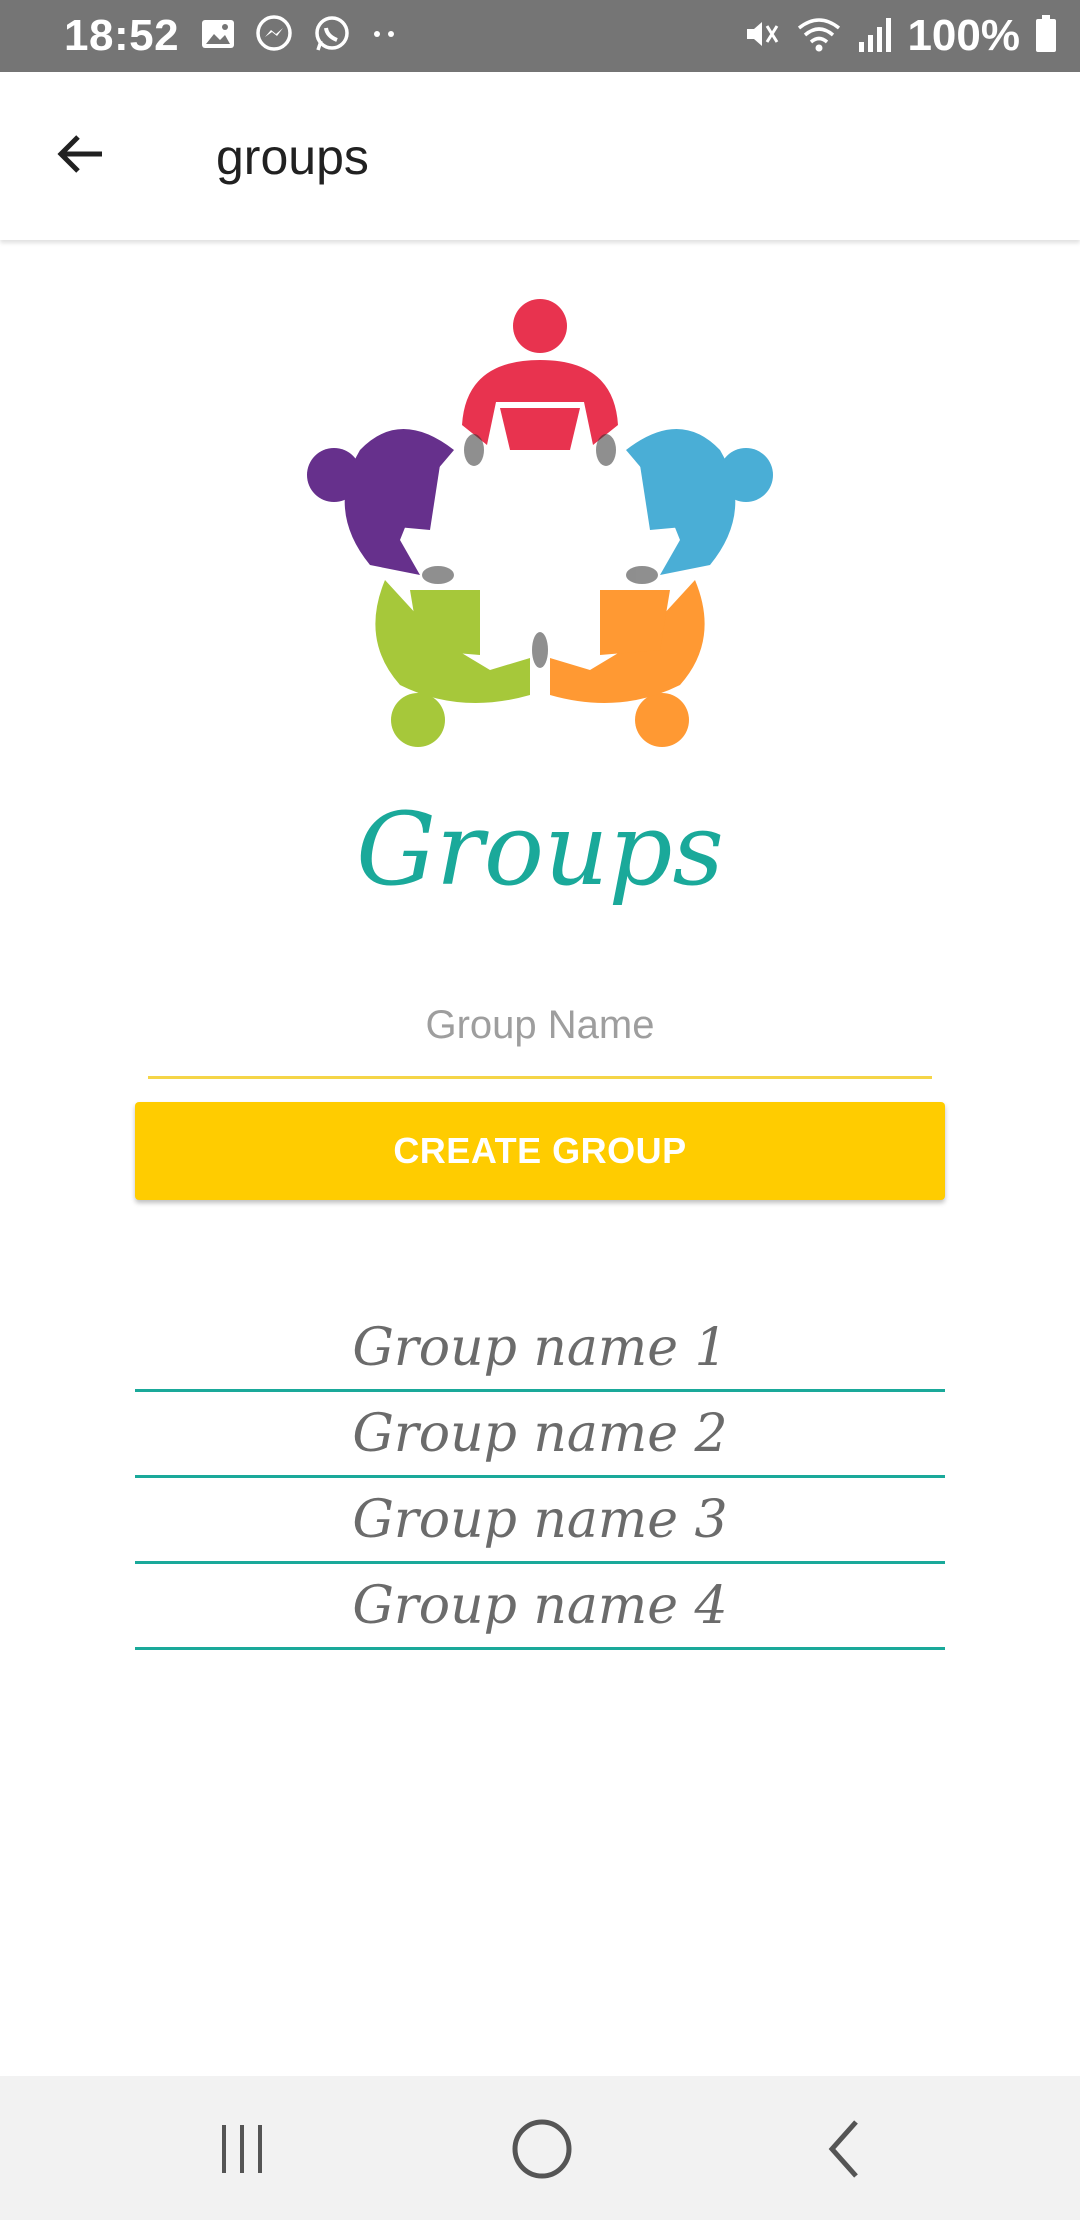 This screenshot has height=2220, width=1080. What do you see at coordinates (540, 849) in the screenshot?
I see `groups-heading: Groups` at bounding box center [540, 849].